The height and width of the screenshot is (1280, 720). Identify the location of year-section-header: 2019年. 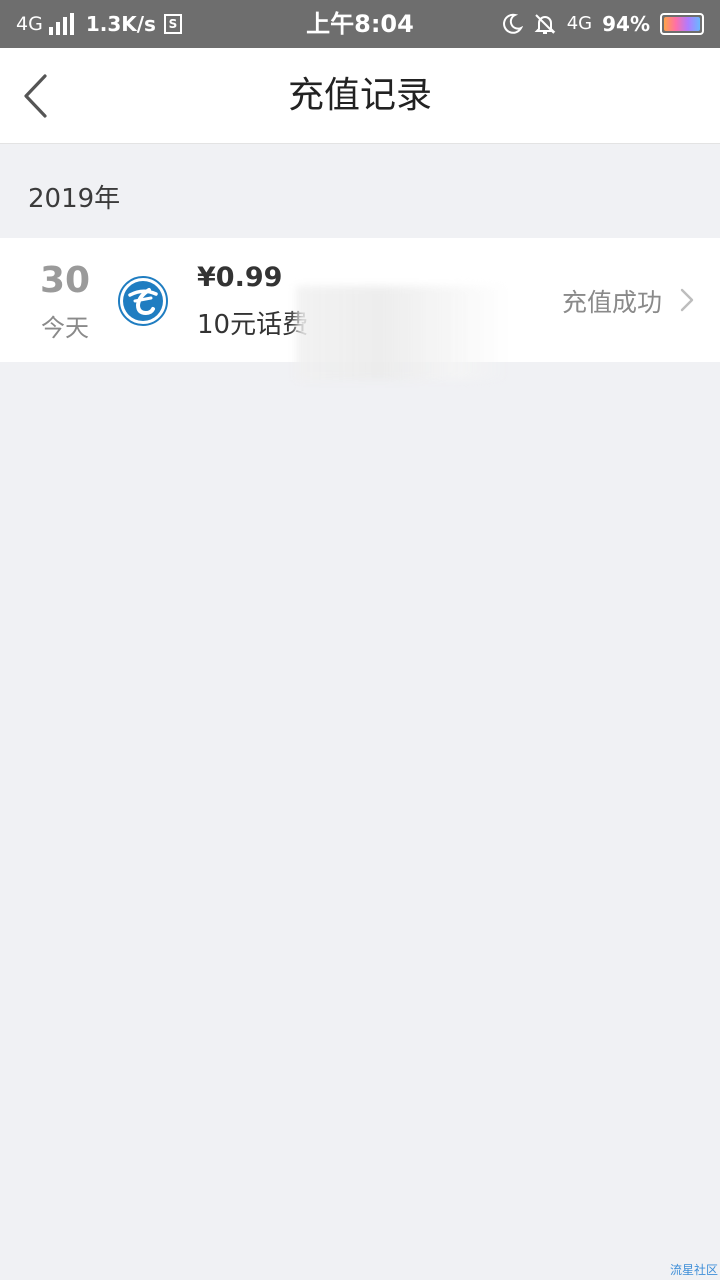
(74, 199).